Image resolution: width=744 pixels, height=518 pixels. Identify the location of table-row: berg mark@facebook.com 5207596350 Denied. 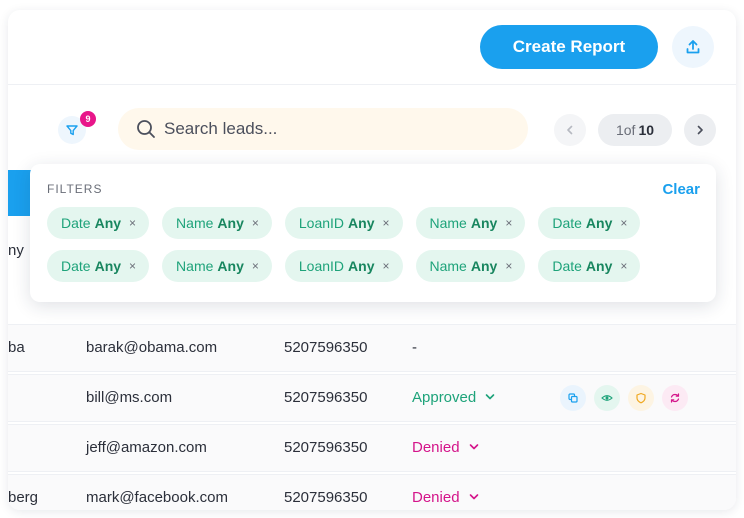
(372, 492).